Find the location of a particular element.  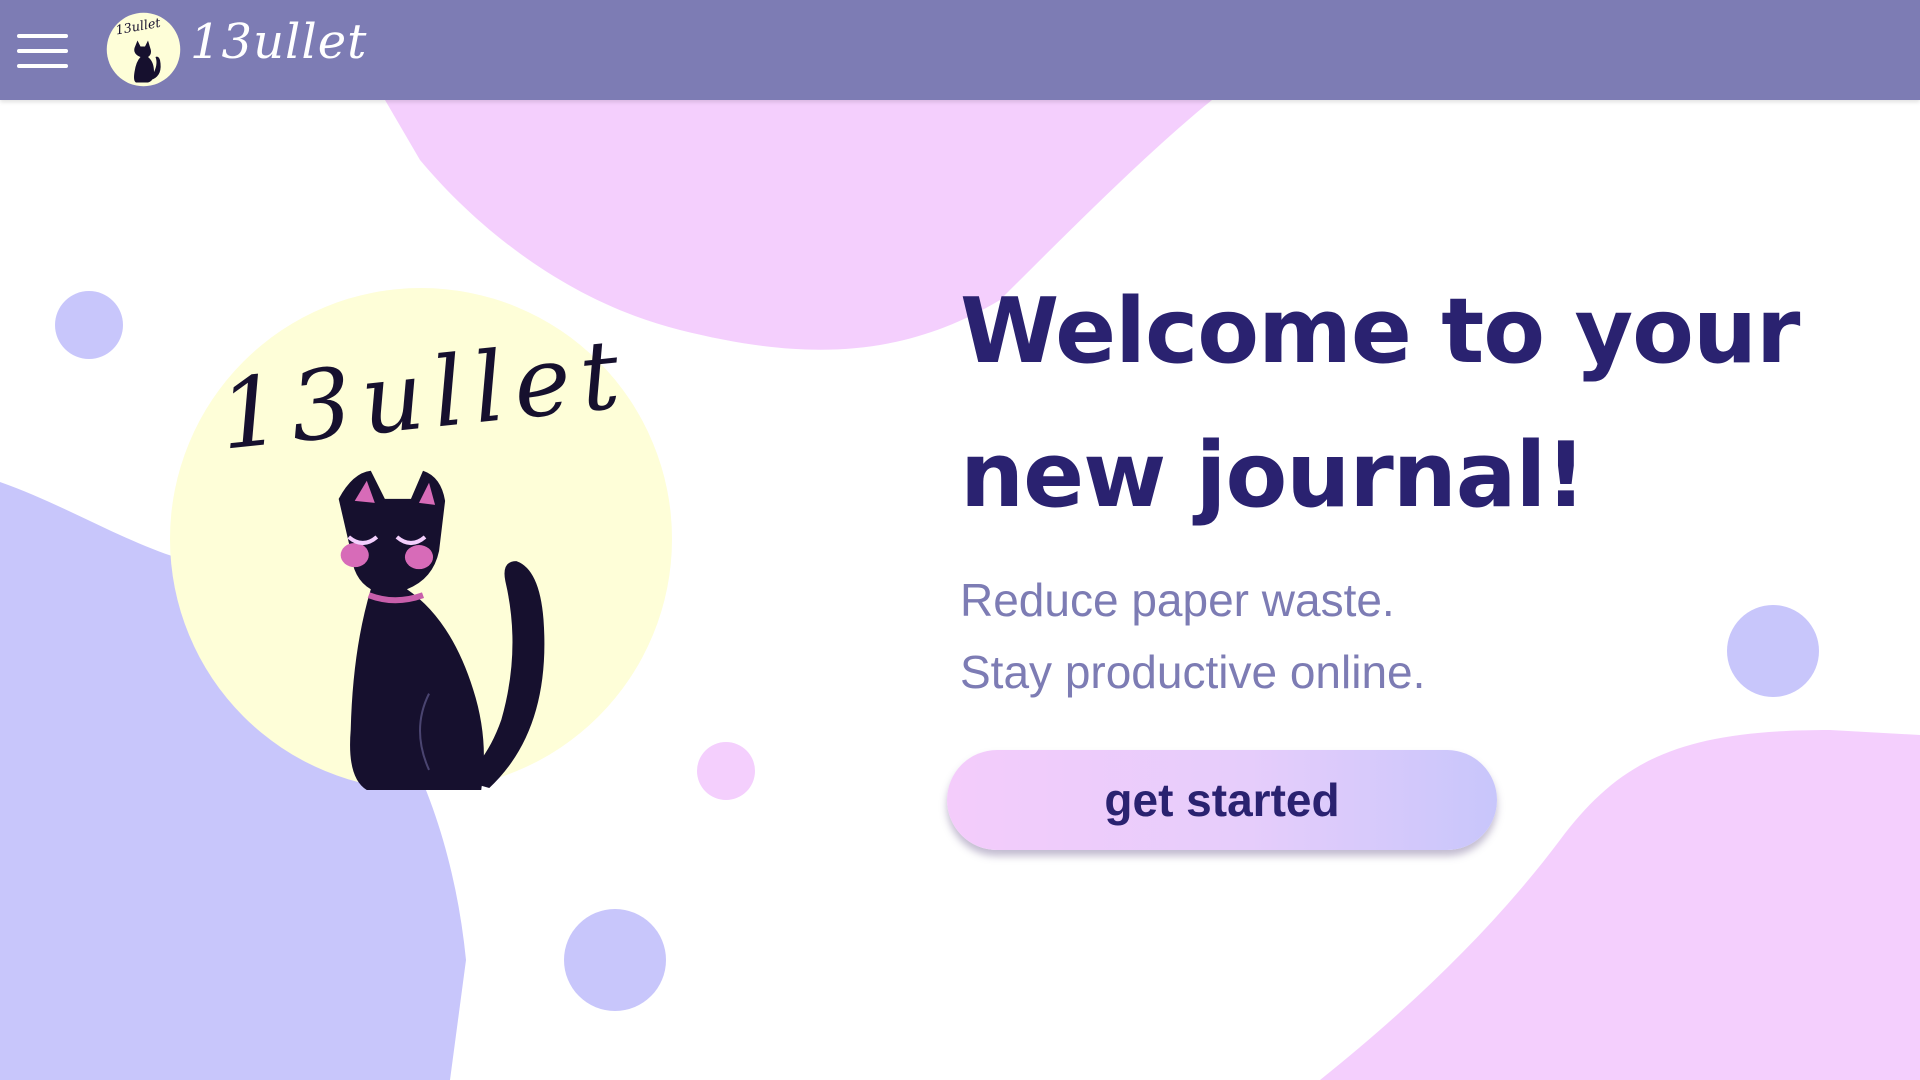

cat-logo: 13ullet is located at coordinates (143, 49).